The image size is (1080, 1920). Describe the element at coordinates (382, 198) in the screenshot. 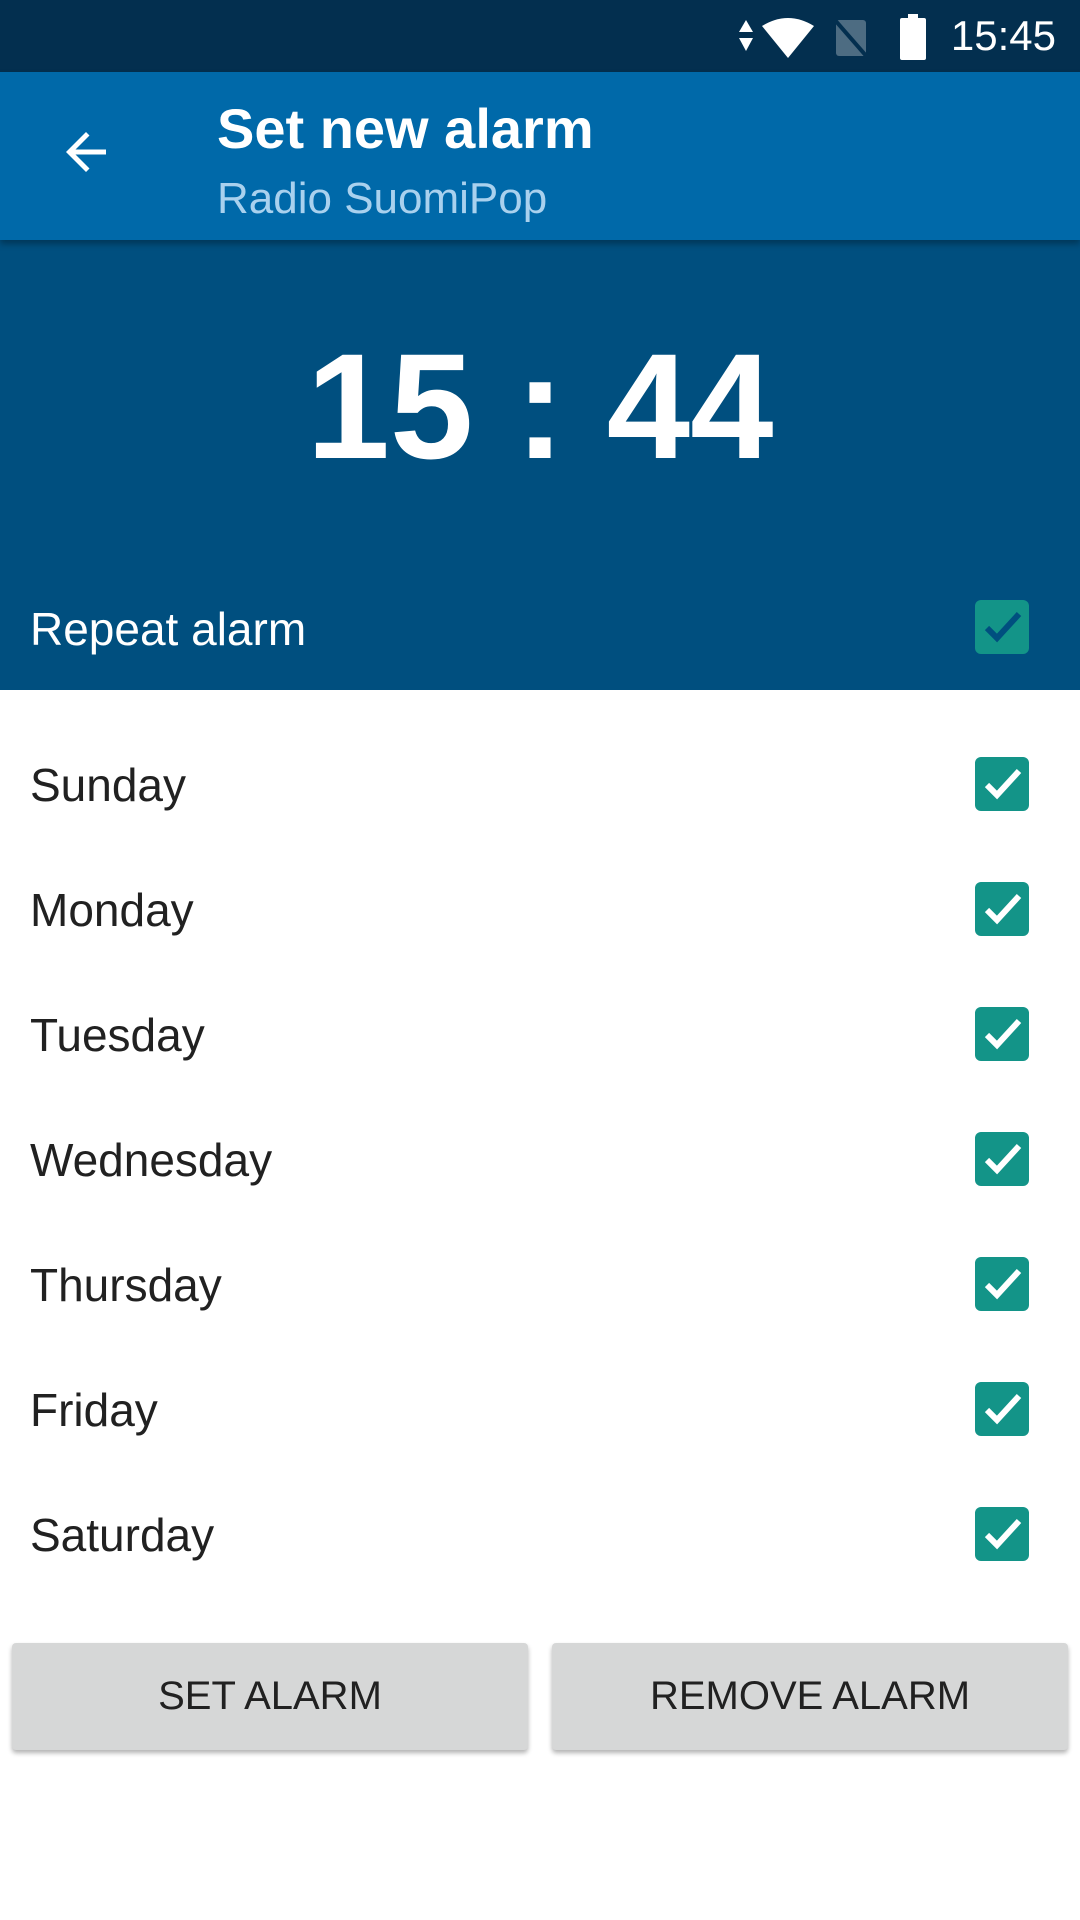

I see `page-subtitle: Radio SuomiPop` at that location.